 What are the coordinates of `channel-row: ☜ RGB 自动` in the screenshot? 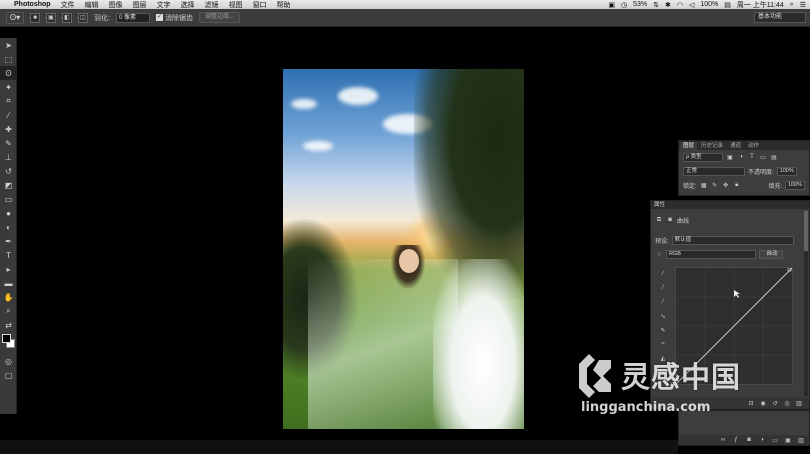 It's located at (730, 254).